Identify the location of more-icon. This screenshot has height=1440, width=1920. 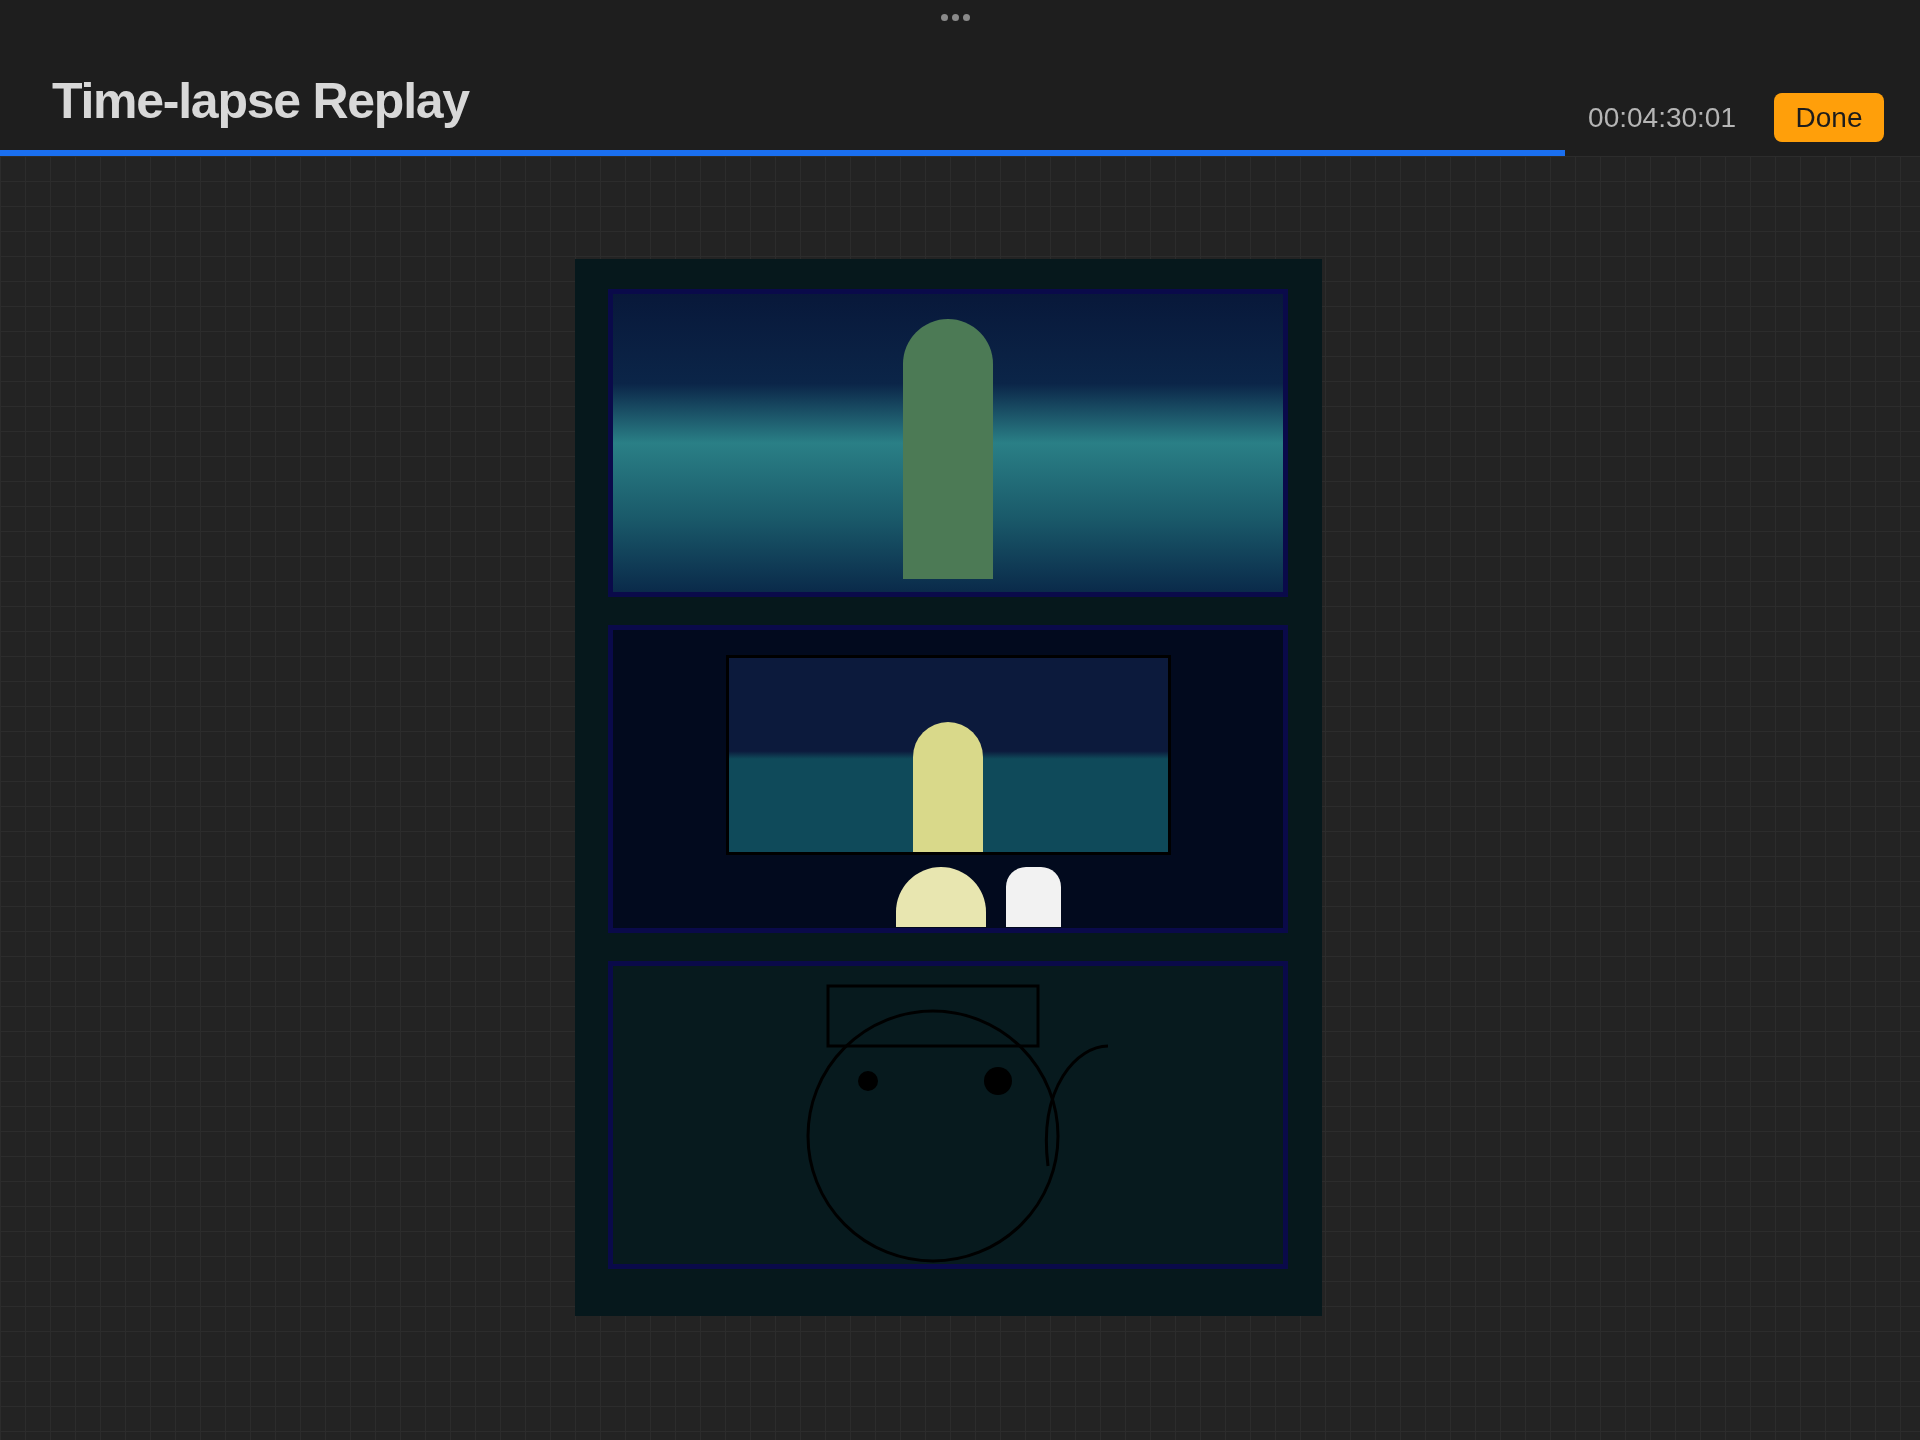
(955, 17).